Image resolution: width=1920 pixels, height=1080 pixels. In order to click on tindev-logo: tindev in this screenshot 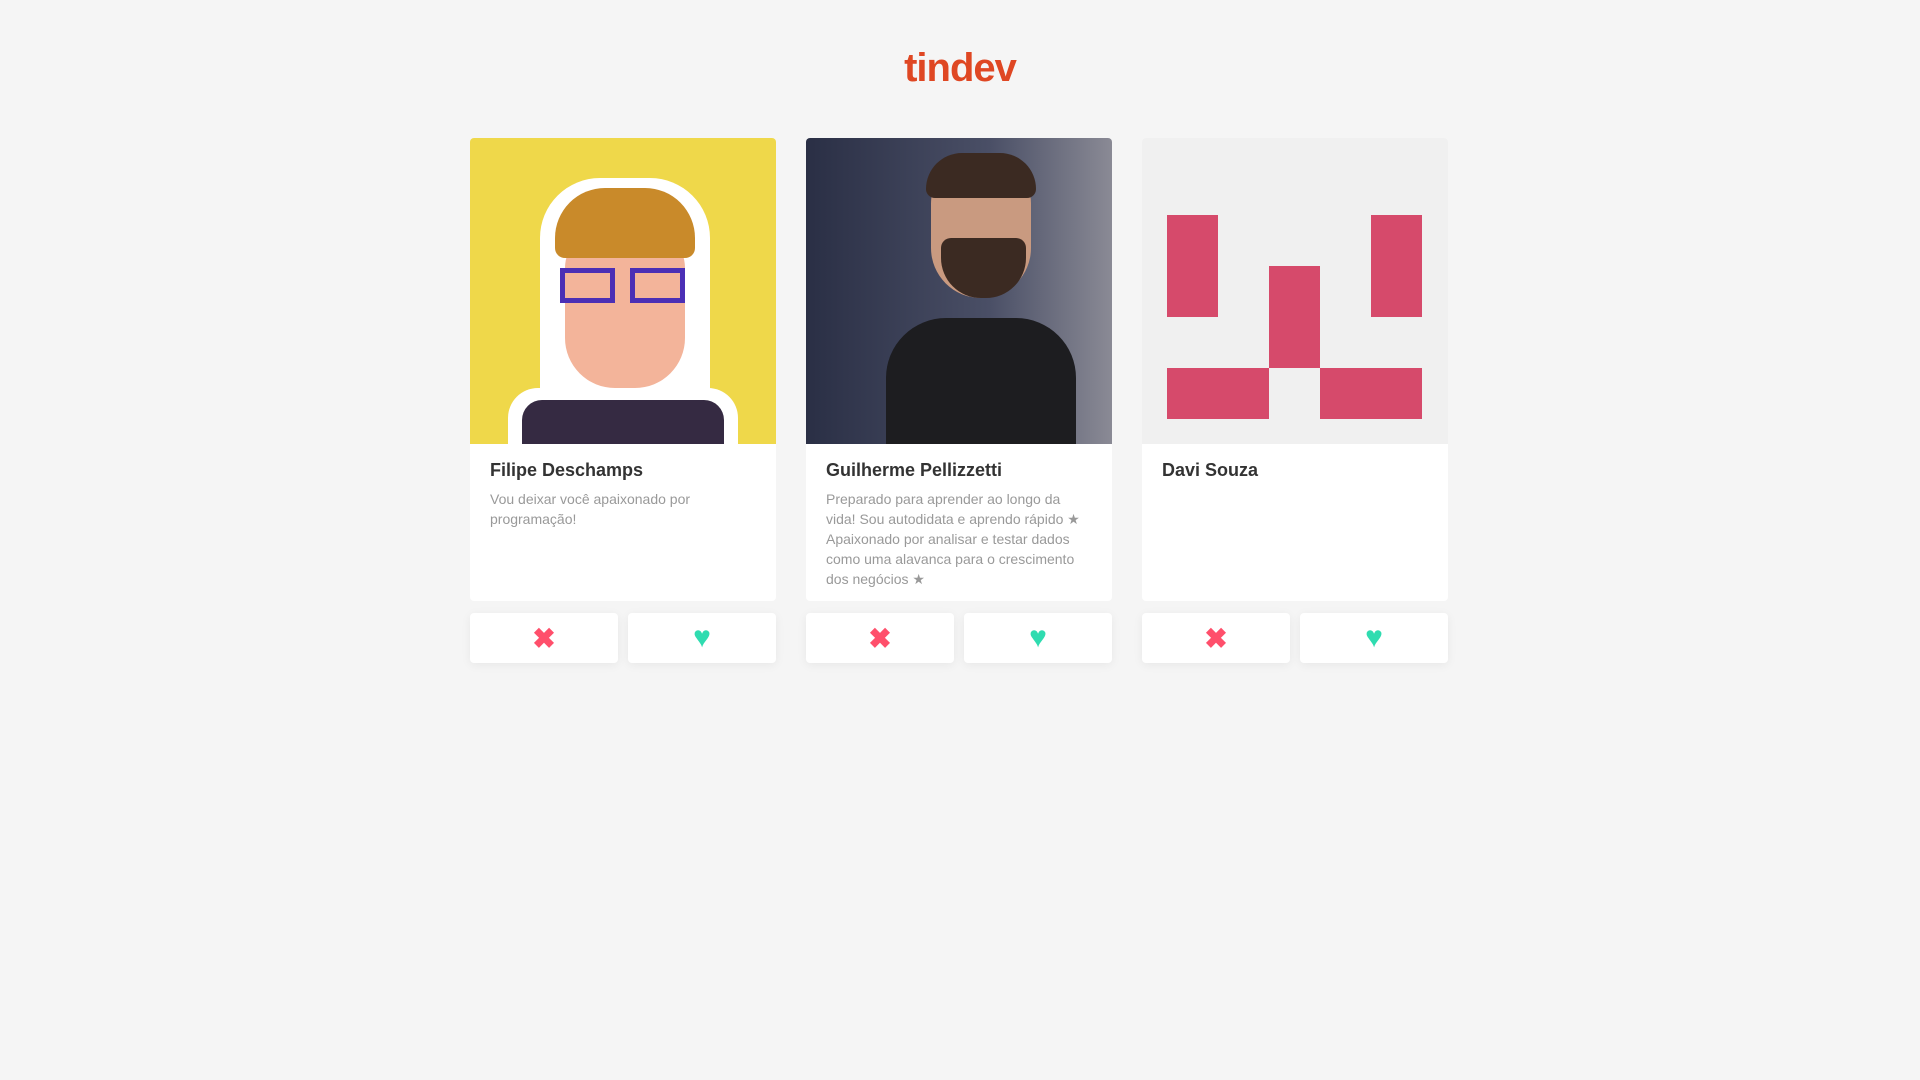, I will do `click(960, 68)`.